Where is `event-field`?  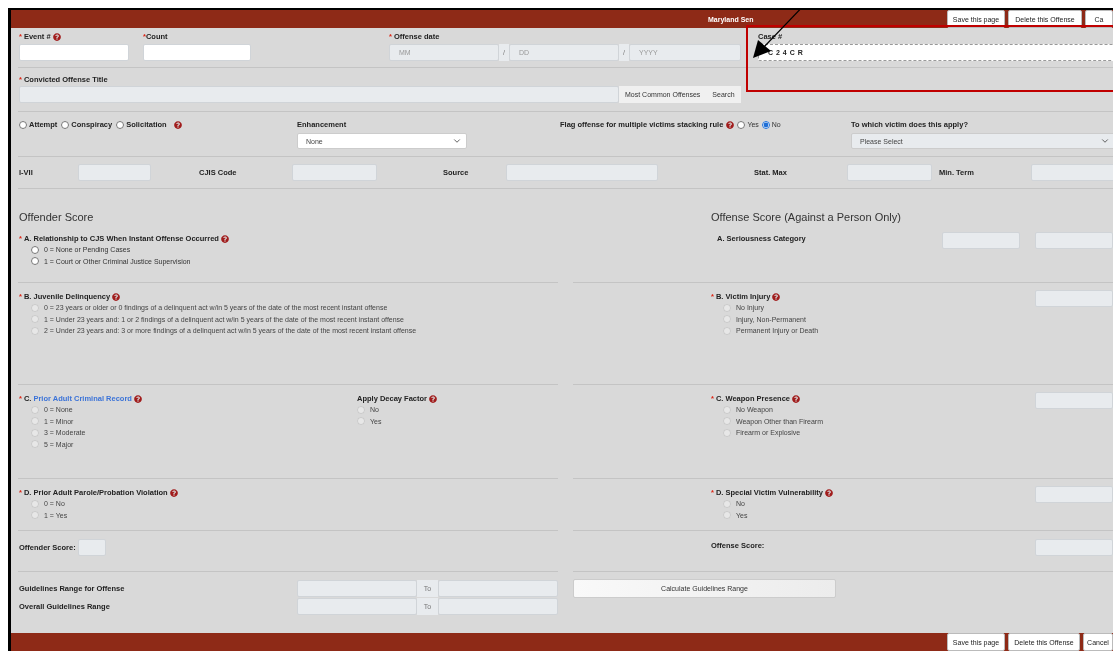 event-field is located at coordinates (74, 52).